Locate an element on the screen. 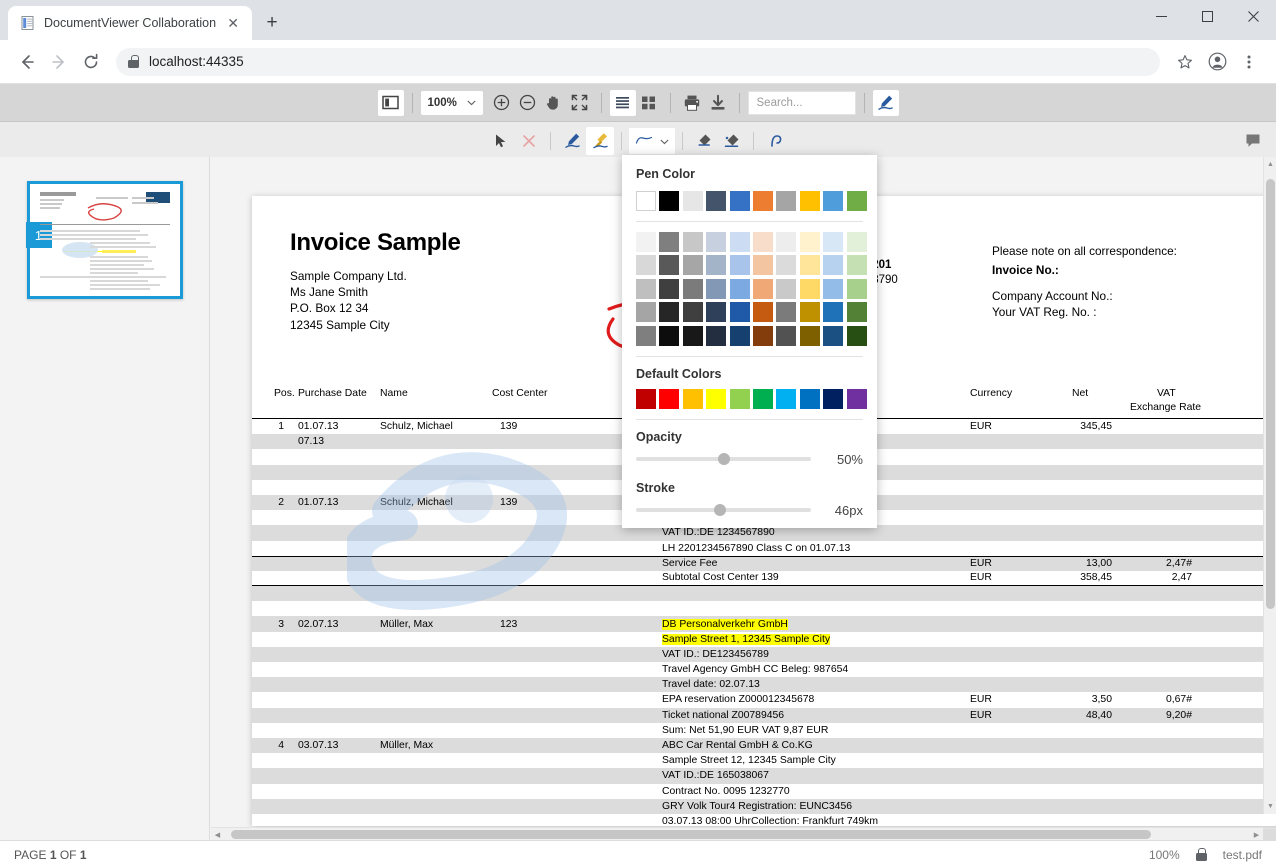 This screenshot has height=868, width=1276. opacity-slider is located at coordinates (723, 459).